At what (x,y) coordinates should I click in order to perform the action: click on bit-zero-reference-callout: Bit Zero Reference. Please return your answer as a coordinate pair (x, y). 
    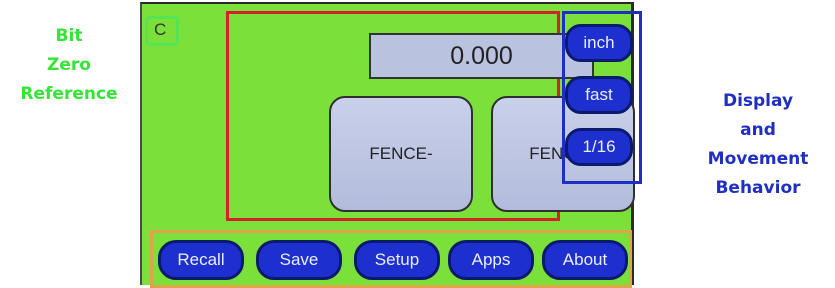
    Looking at the image, I should click on (69, 65).